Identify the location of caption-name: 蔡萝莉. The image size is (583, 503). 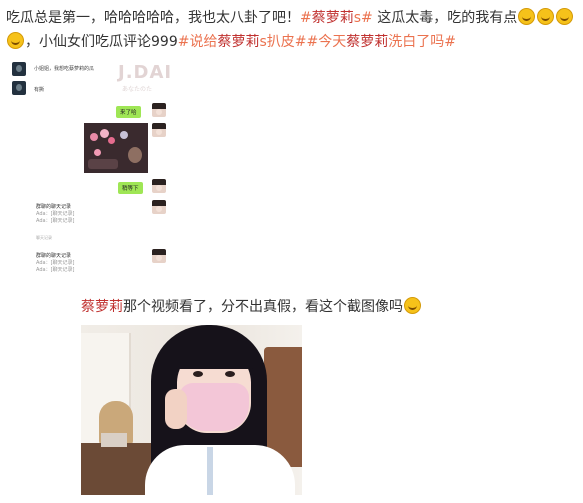
(102, 307).